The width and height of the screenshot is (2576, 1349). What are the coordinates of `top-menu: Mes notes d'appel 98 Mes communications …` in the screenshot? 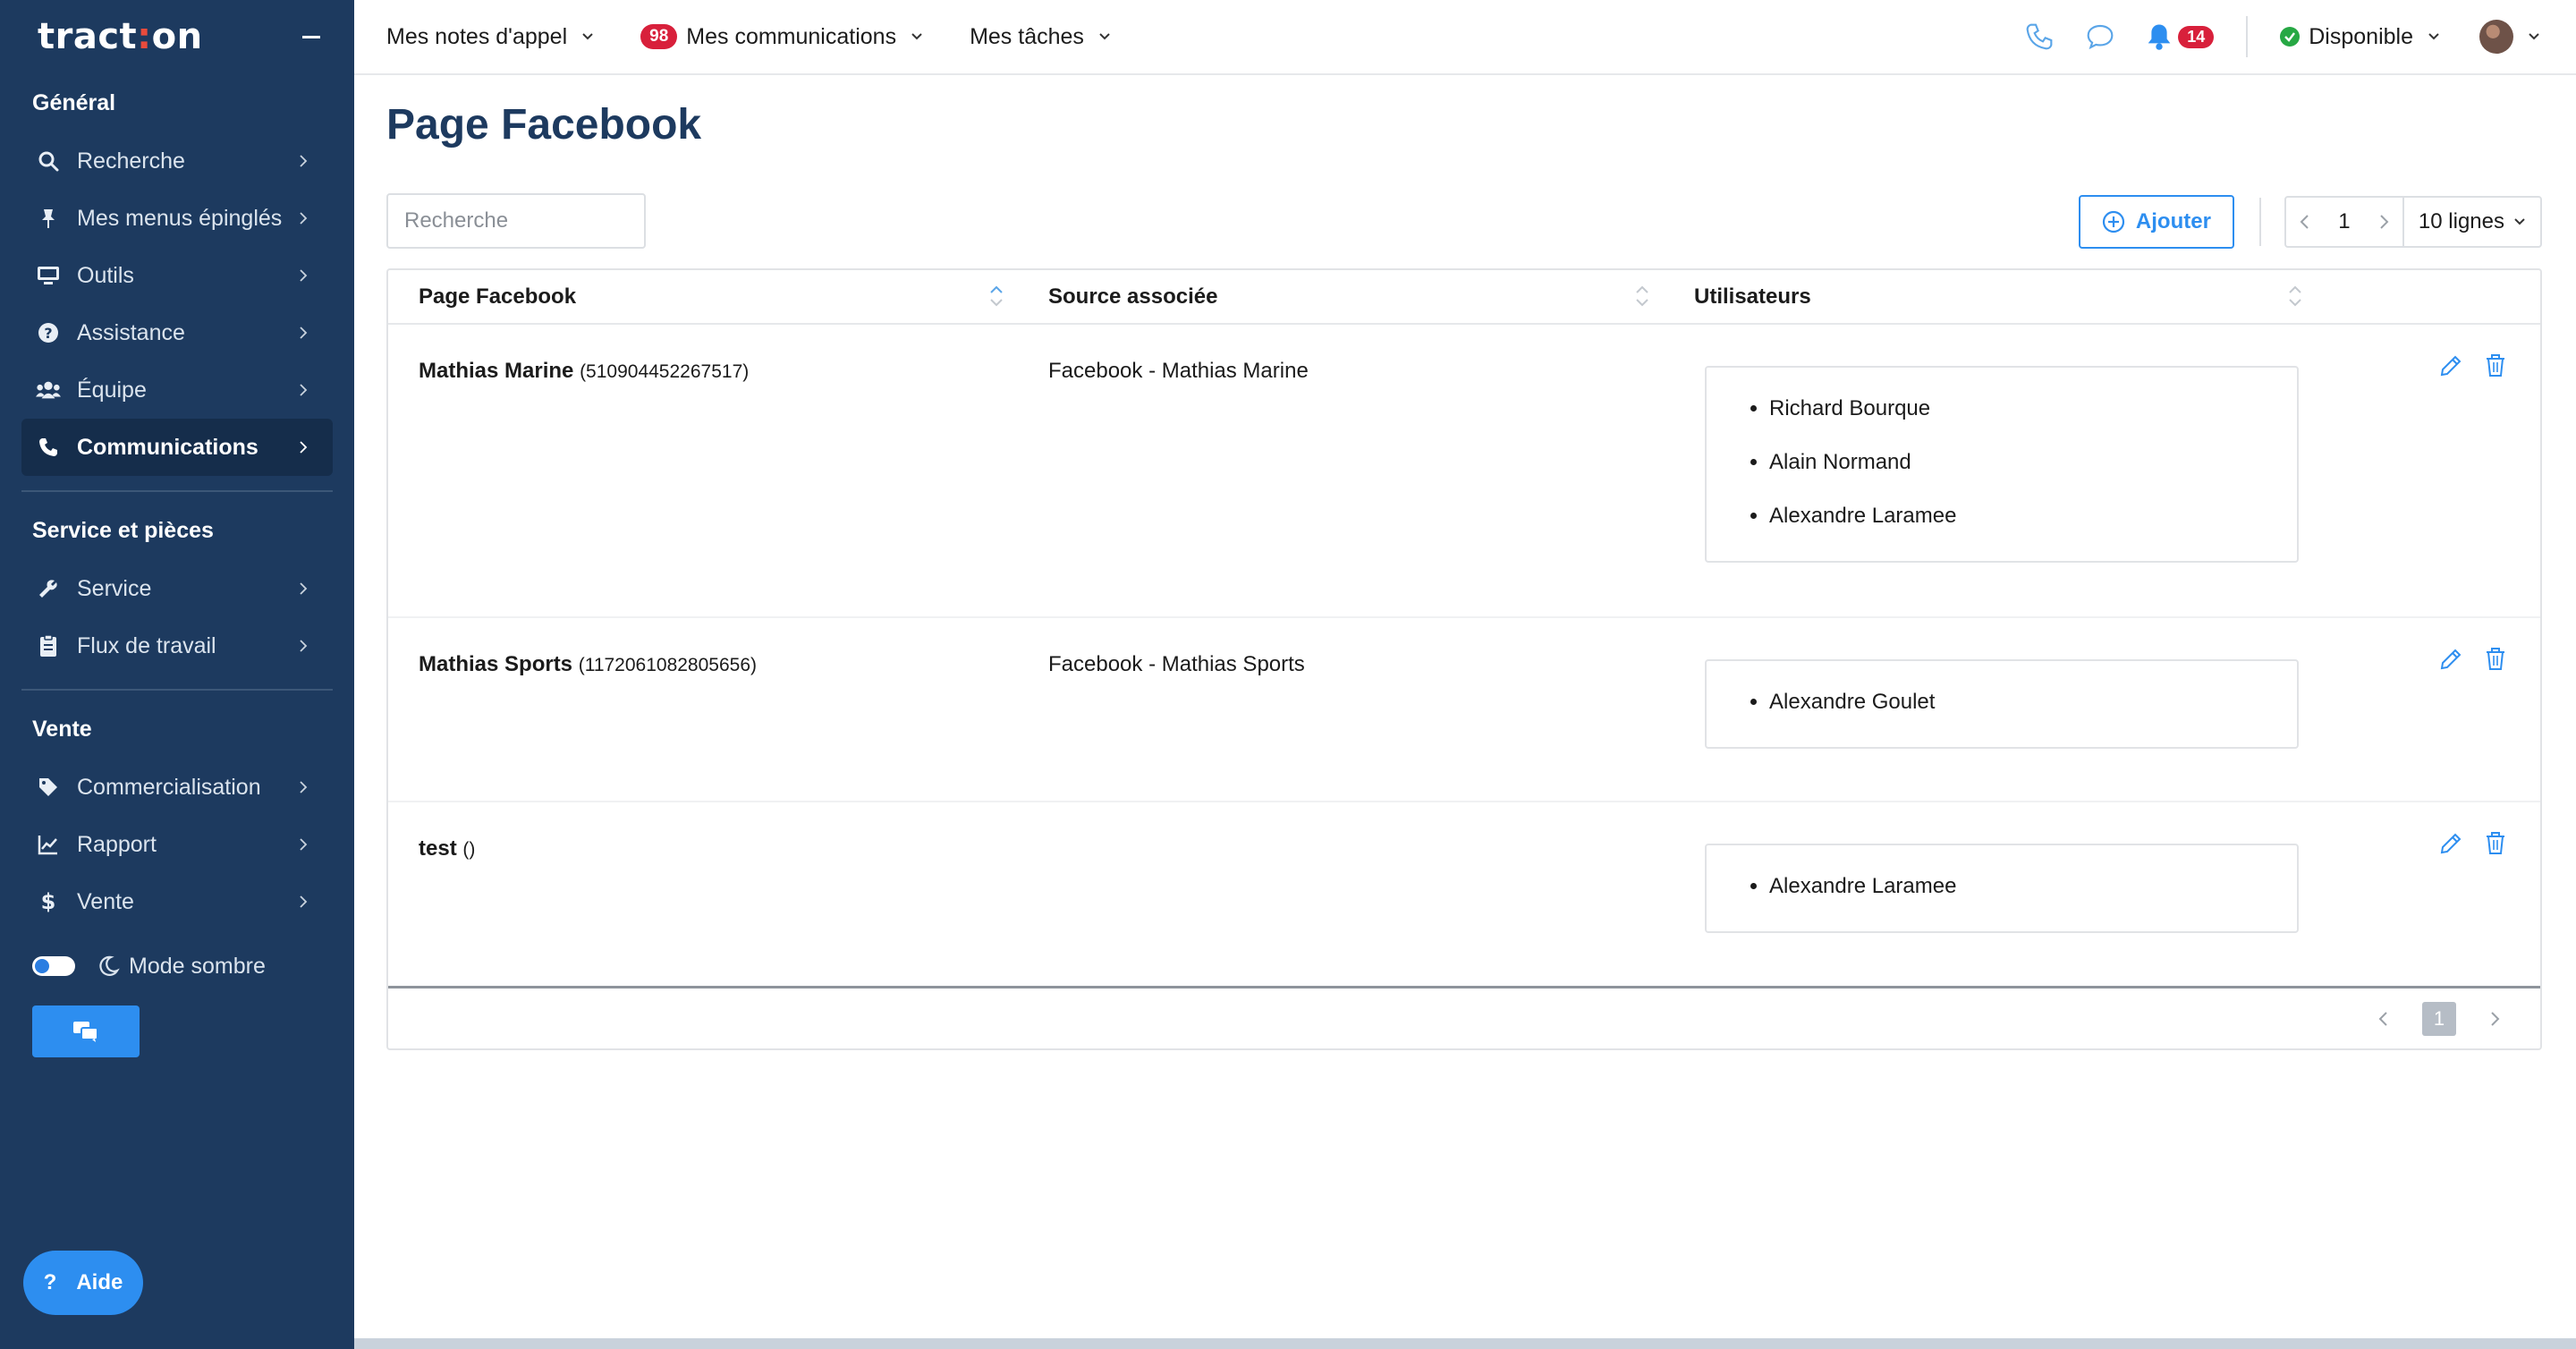 It's located at (771, 37).